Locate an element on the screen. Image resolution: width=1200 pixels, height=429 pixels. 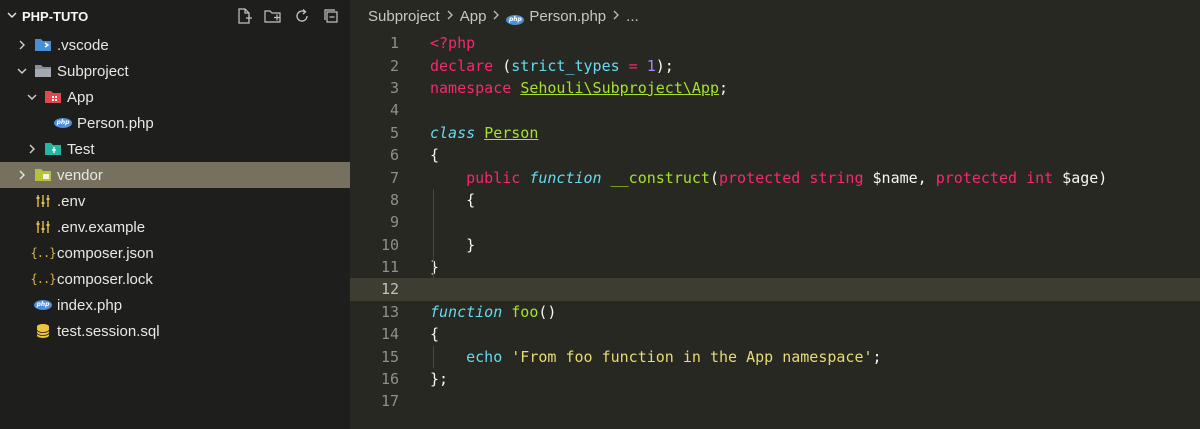
tree-item-label: .env is located at coordinates (71, 201).